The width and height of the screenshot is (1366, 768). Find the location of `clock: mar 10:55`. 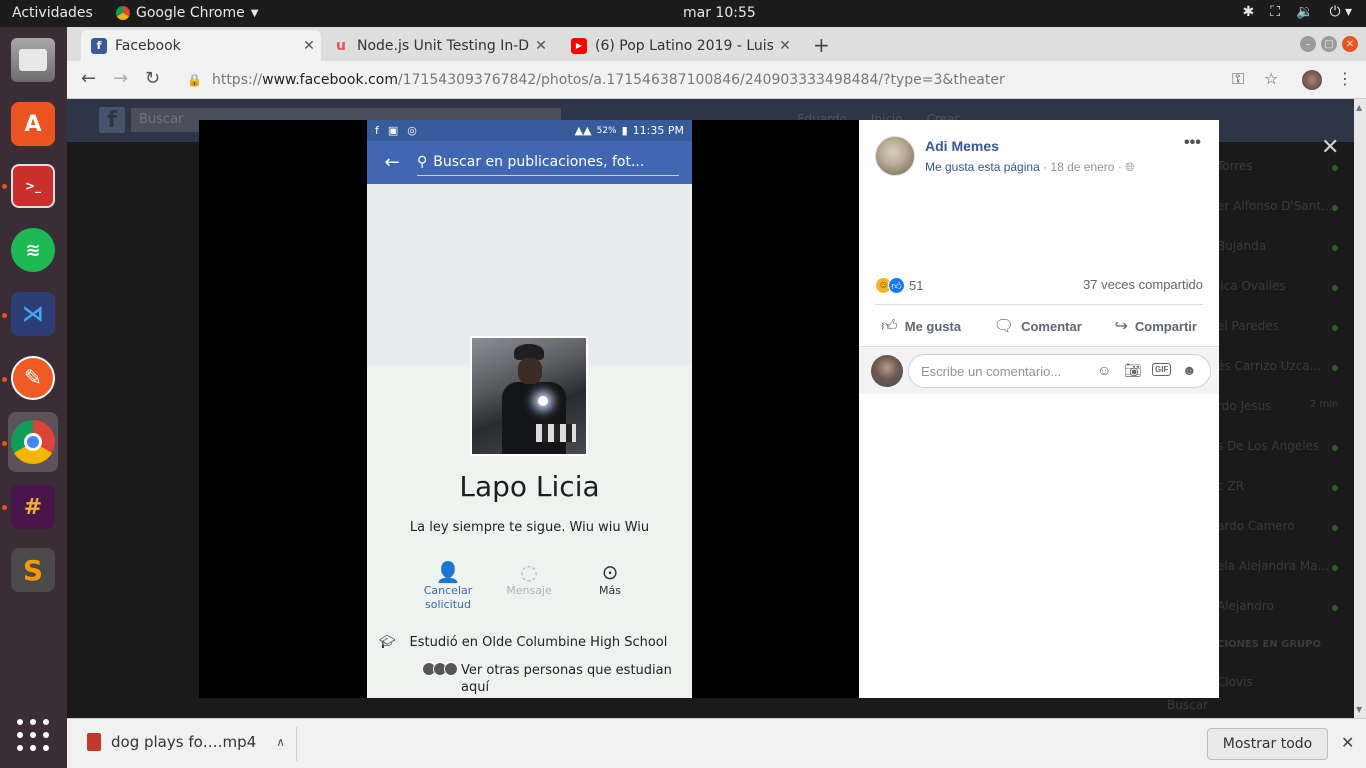

clock: mar 10:55 is located at coordinates (719, 13).